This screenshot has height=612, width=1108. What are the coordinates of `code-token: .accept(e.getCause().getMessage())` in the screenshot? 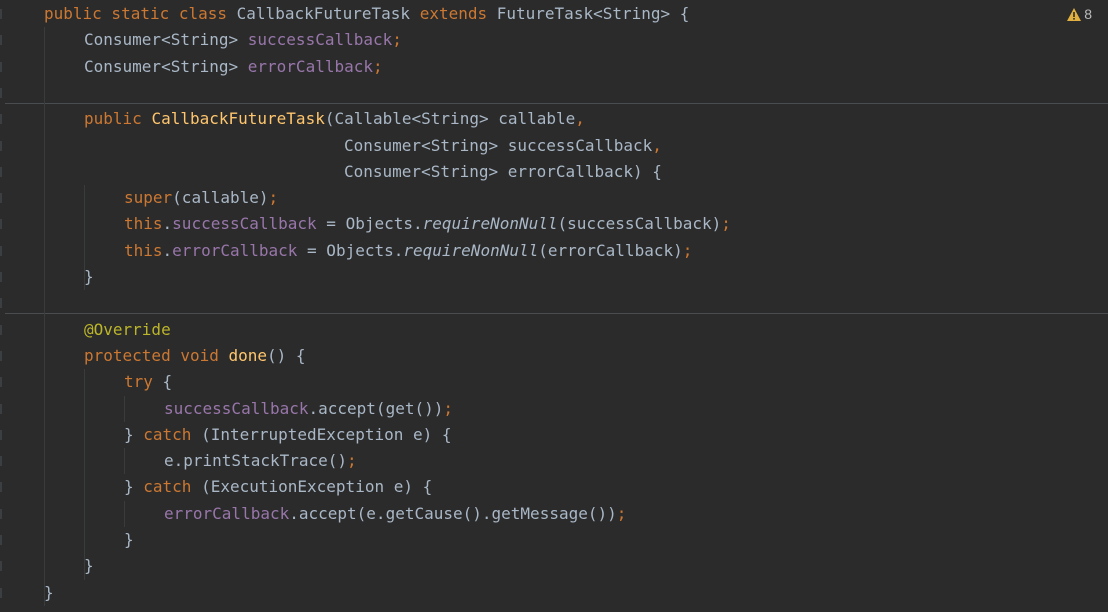 It's located at (453, 513).